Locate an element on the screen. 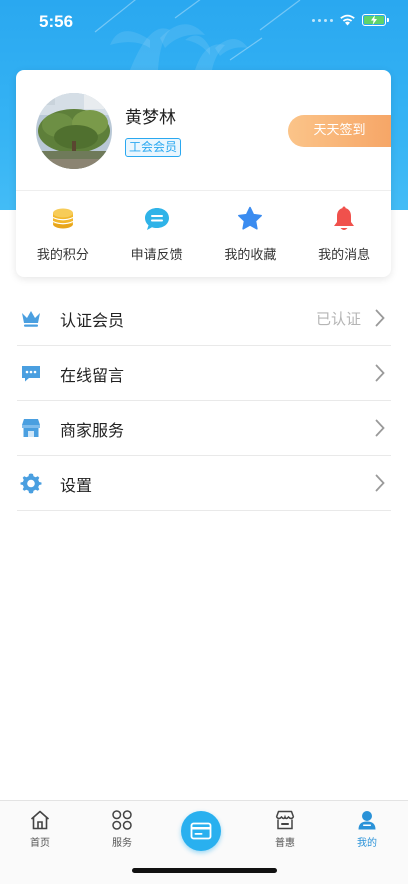 Image resolution: width=408 pixels, height=884 pixels. menu-item-settings: 设置 is located at coordinates (204, 483).